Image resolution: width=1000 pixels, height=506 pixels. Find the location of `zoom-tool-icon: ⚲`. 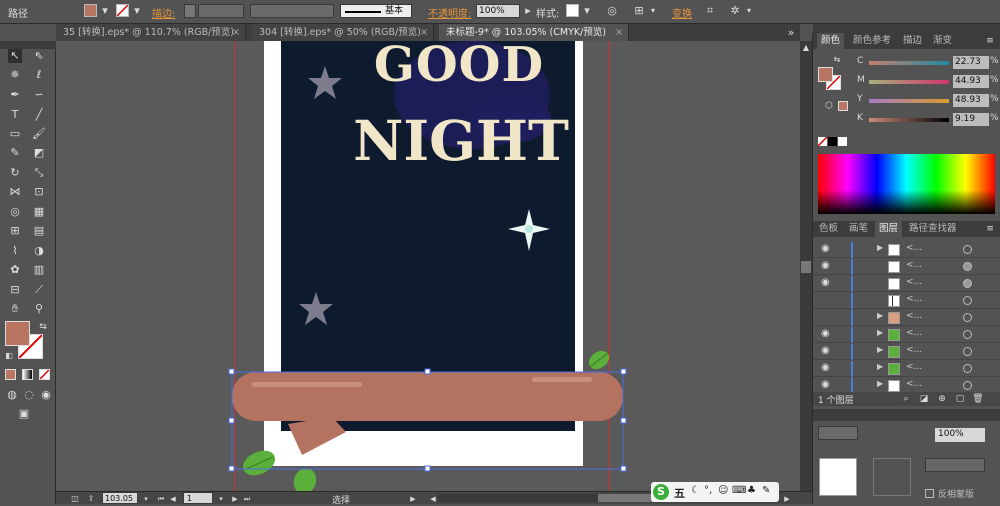

zoom-tool-icon: ⚲ is located at coordinates (39, 309).